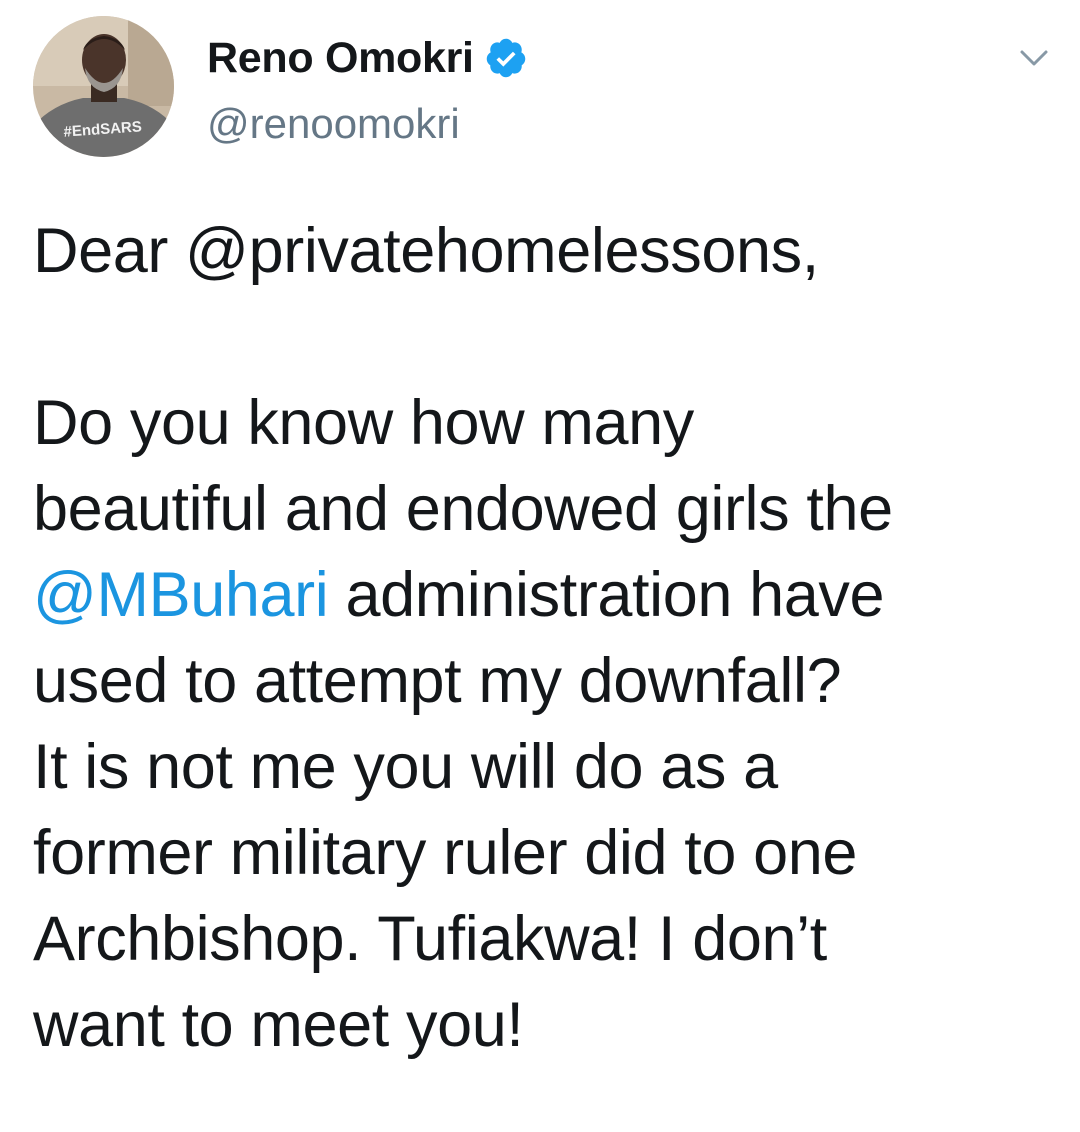 This screenshot has height=1132, width=1080. Describe the element at coordinates (1034, 58) in the screenshot. I see `chevron-down-icon` at that location.